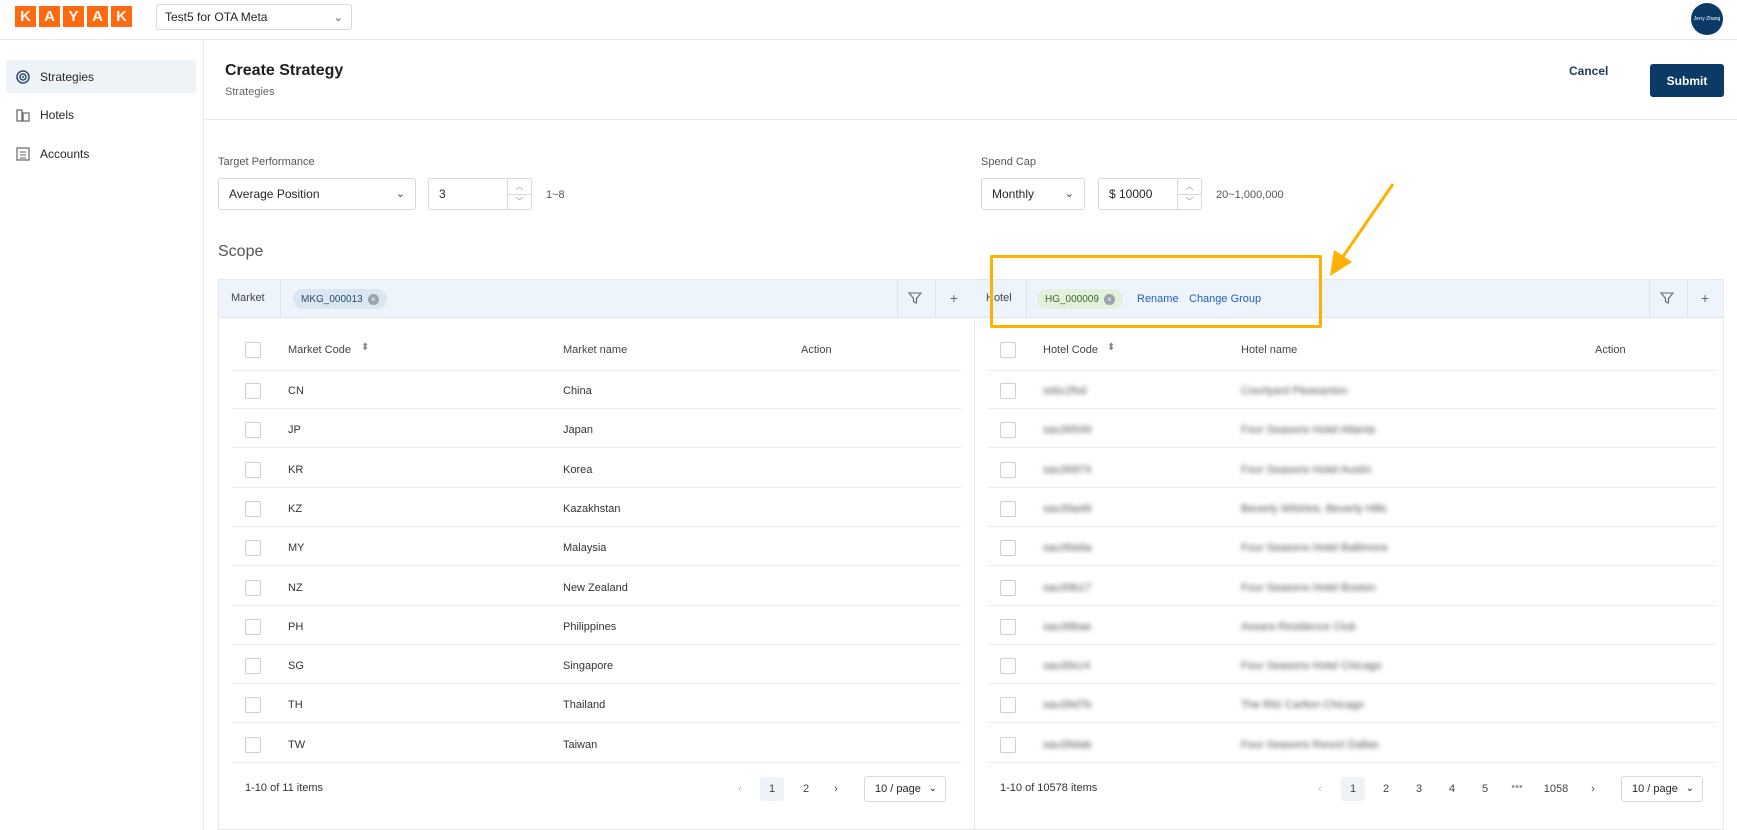 The image size is (1737, 830). I want to click on page-header: Create Strategy Strategies Cancel Submit, so click(971, 80).